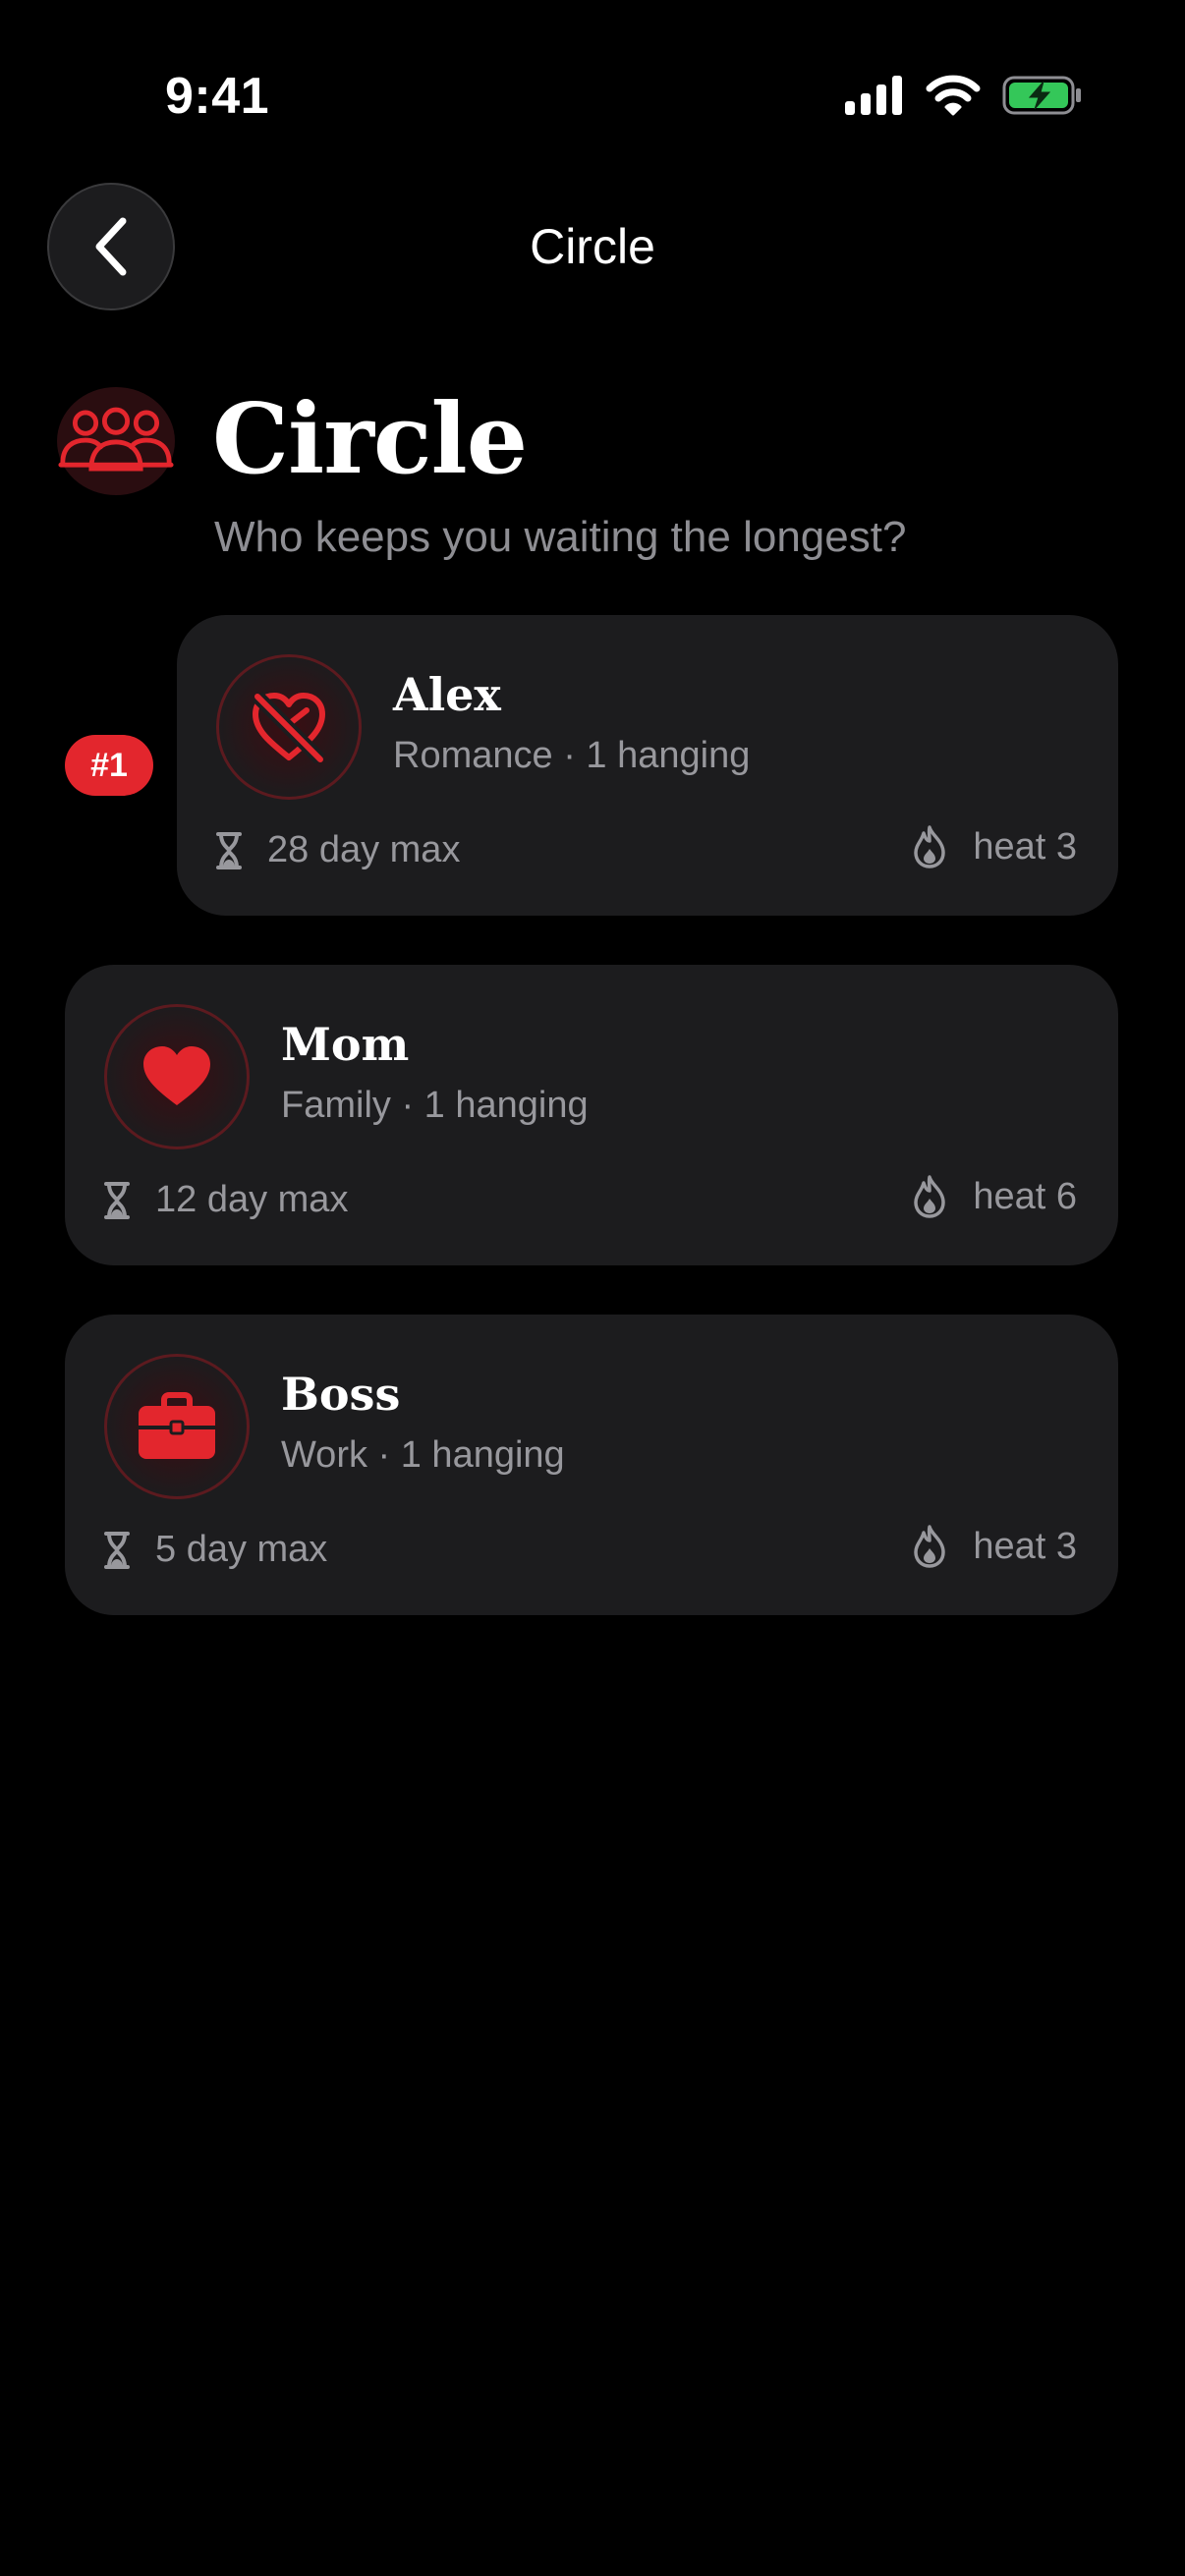 Image resolution: width=1185 pixels, height=2576 pixels. I want to click on contact-name: Boss, so click(341, 1394).